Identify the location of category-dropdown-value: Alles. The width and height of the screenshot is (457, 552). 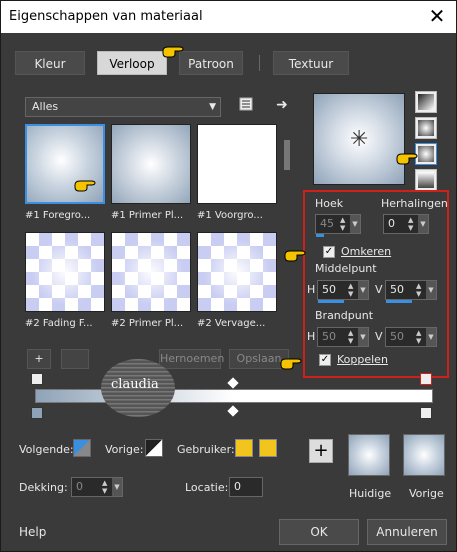
(45, 106).